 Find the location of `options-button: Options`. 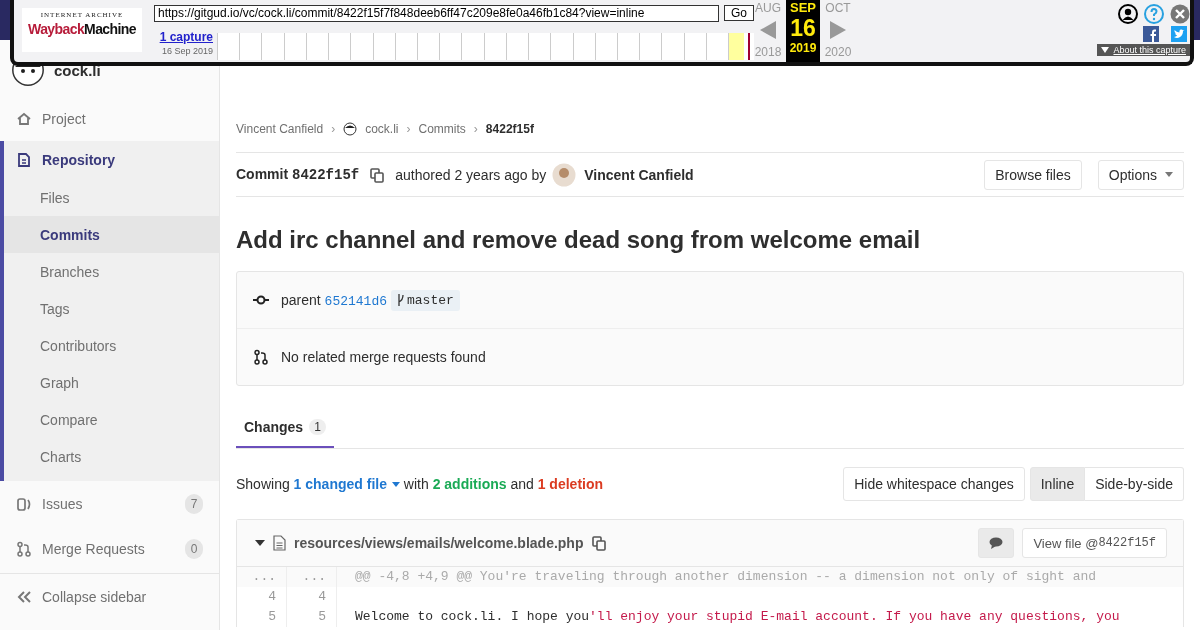

options-button: Options is located at coordinates (1140, 174).